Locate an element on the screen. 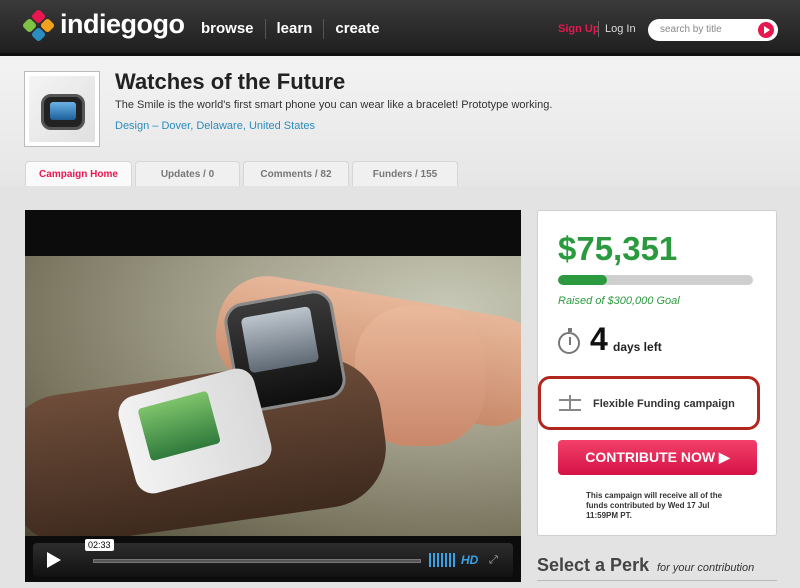  tab-campaign-home: Campaign Home is located at coordinates (78, 173).